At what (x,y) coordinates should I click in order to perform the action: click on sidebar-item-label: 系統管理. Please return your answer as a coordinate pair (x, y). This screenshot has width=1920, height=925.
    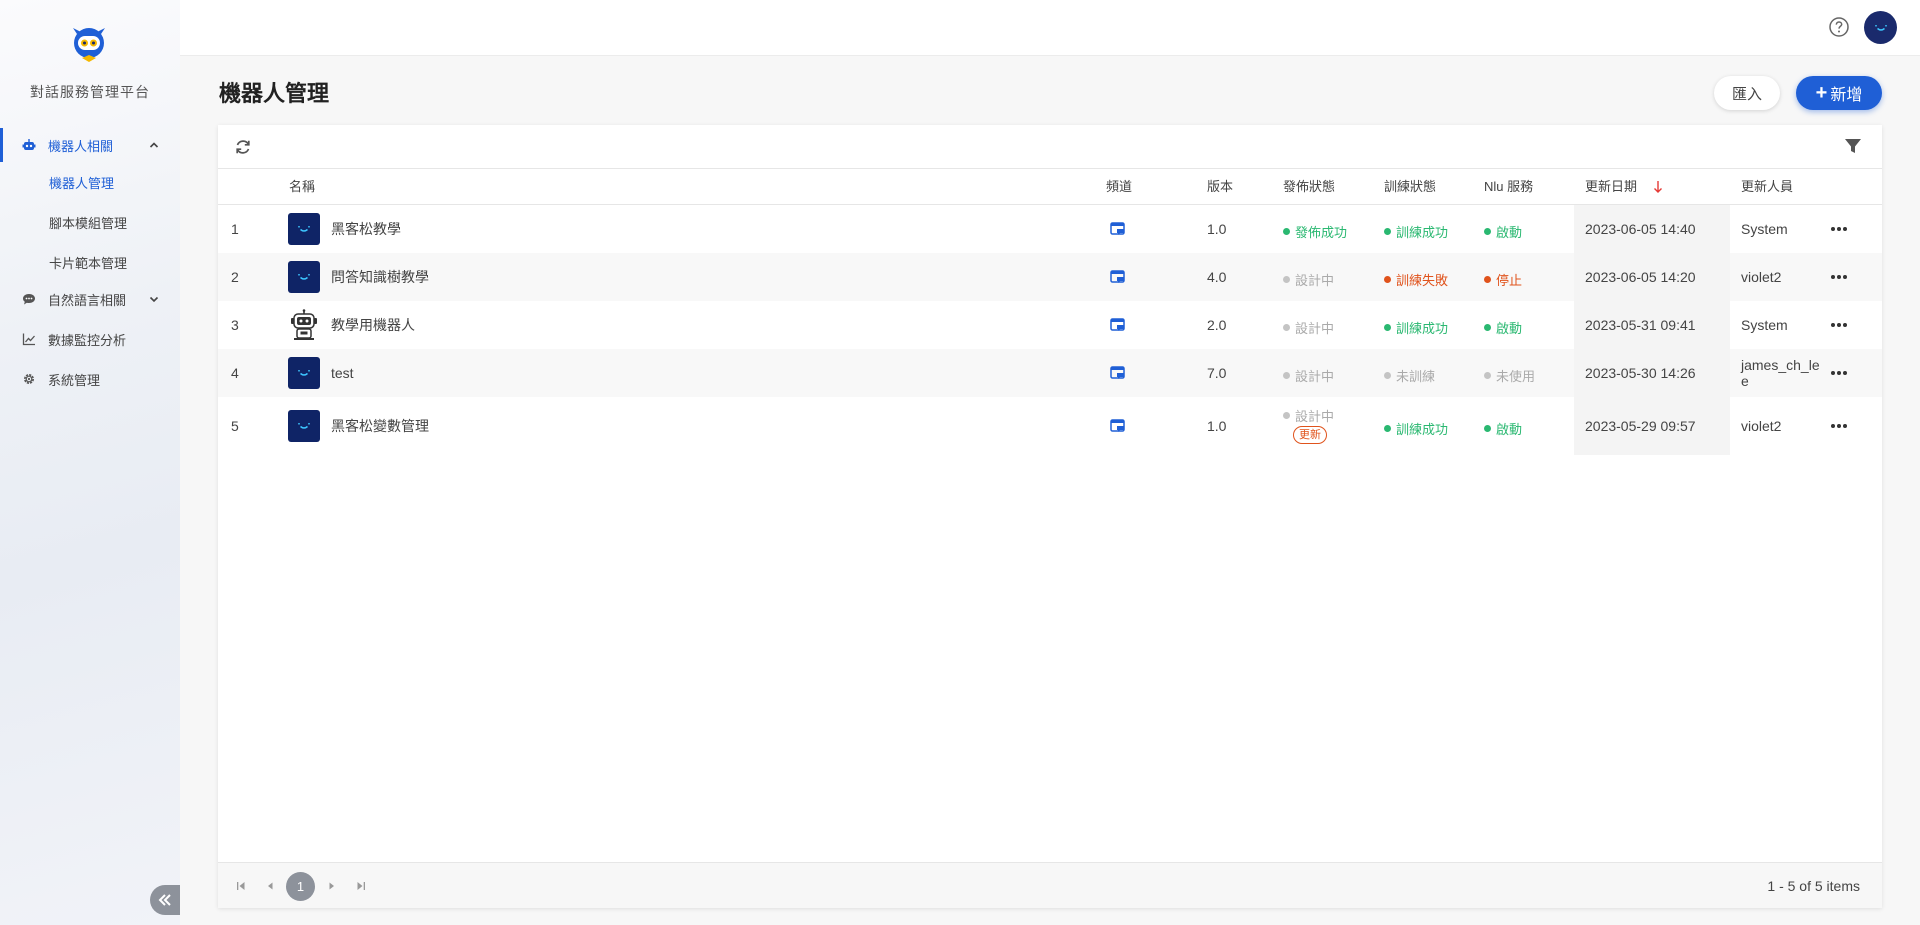
    Looking at the image, I should click on (74, 380).